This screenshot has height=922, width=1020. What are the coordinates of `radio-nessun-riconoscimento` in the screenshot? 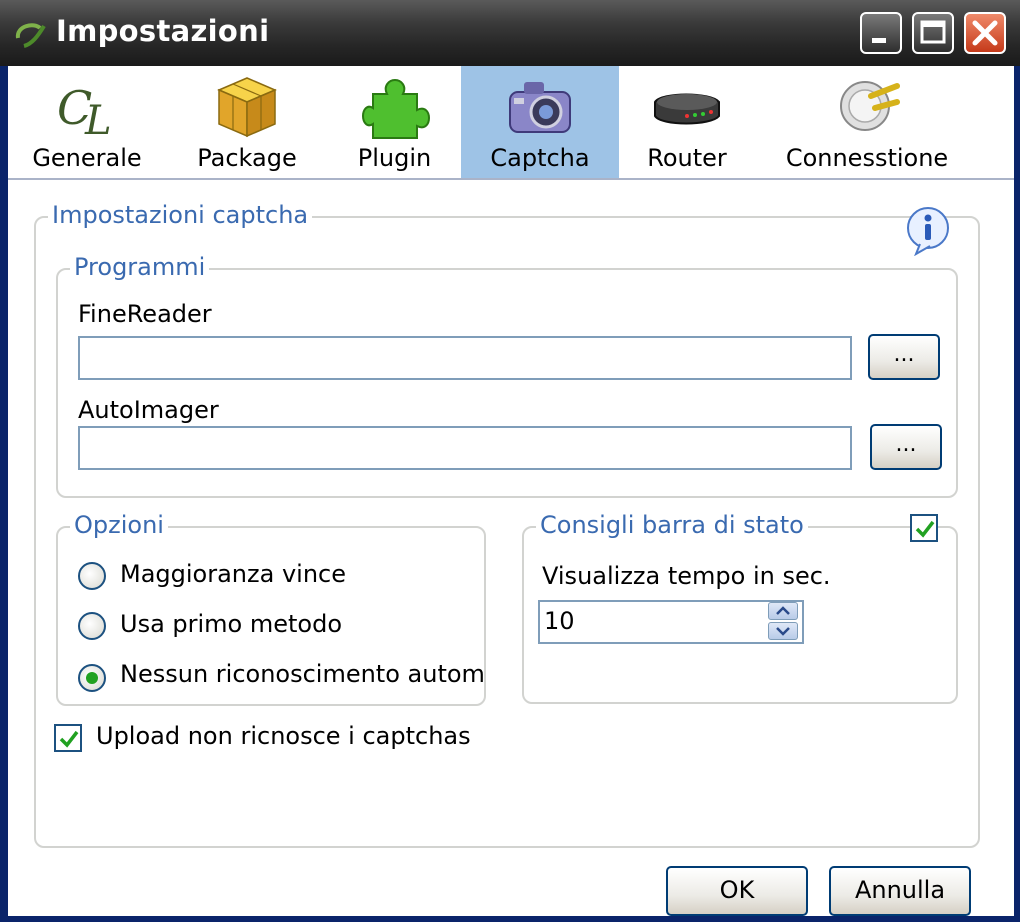 It's located at (92, 678).